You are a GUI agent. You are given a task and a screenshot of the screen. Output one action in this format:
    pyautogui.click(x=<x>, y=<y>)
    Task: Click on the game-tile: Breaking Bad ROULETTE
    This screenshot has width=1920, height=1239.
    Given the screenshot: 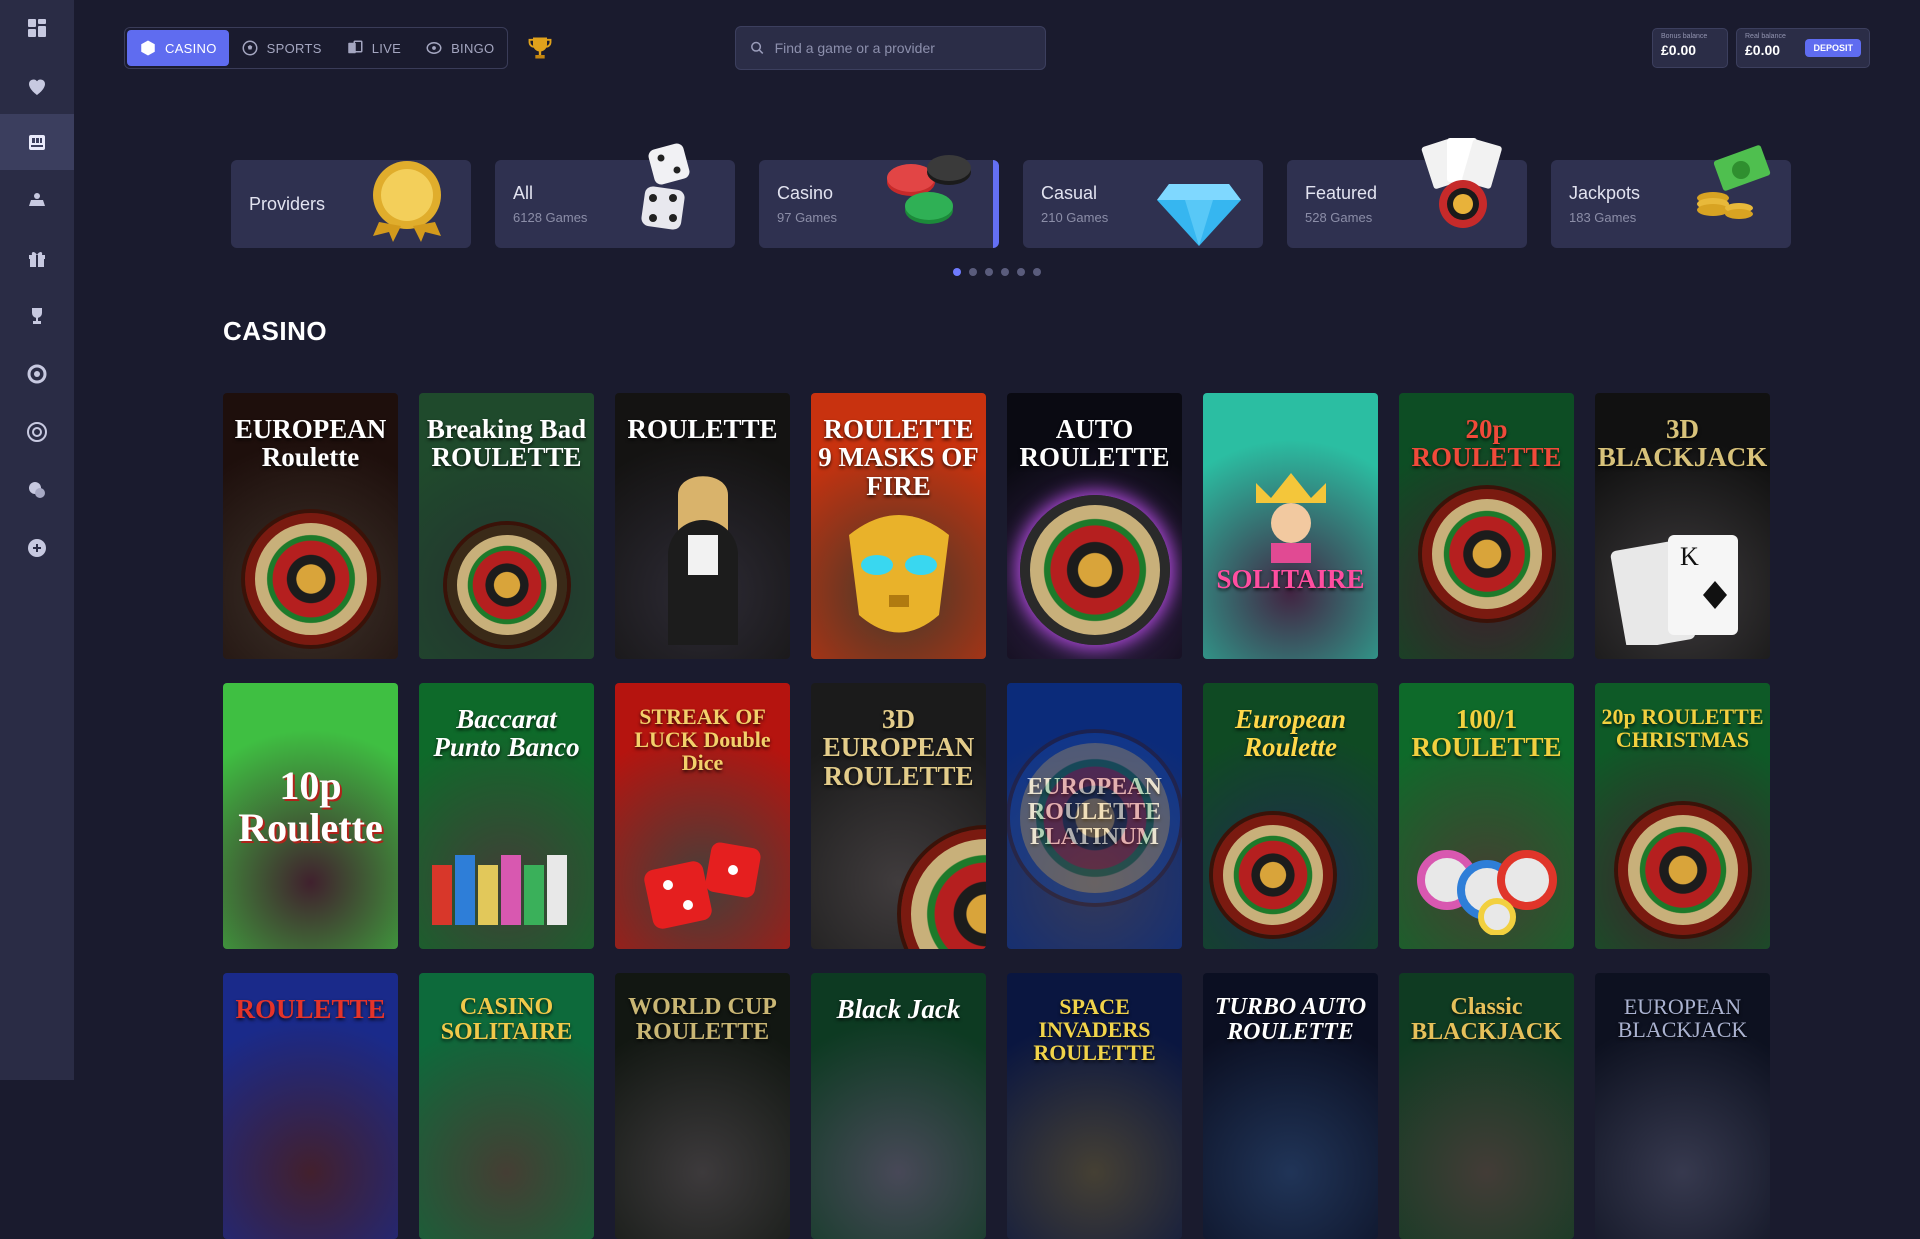 What is the action you would take?
    pyautogui.click(x=506, y=526)
    